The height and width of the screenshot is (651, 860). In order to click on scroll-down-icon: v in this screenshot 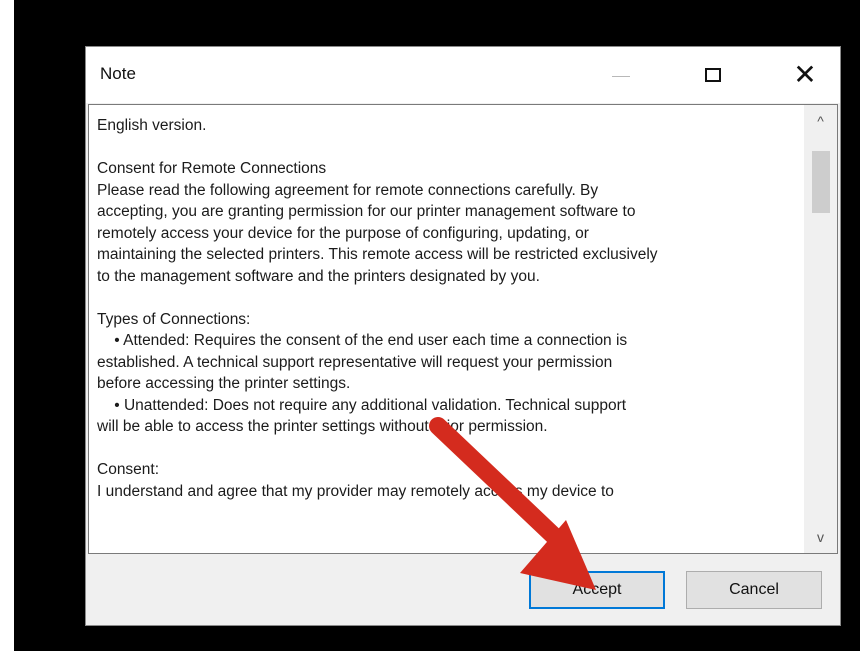, I will do `click(820, 537)`.